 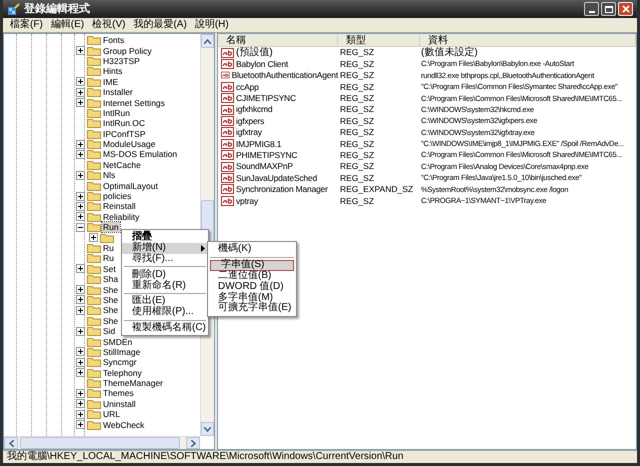 I want to click on column-header: 資料, so click(x=528, y=40).